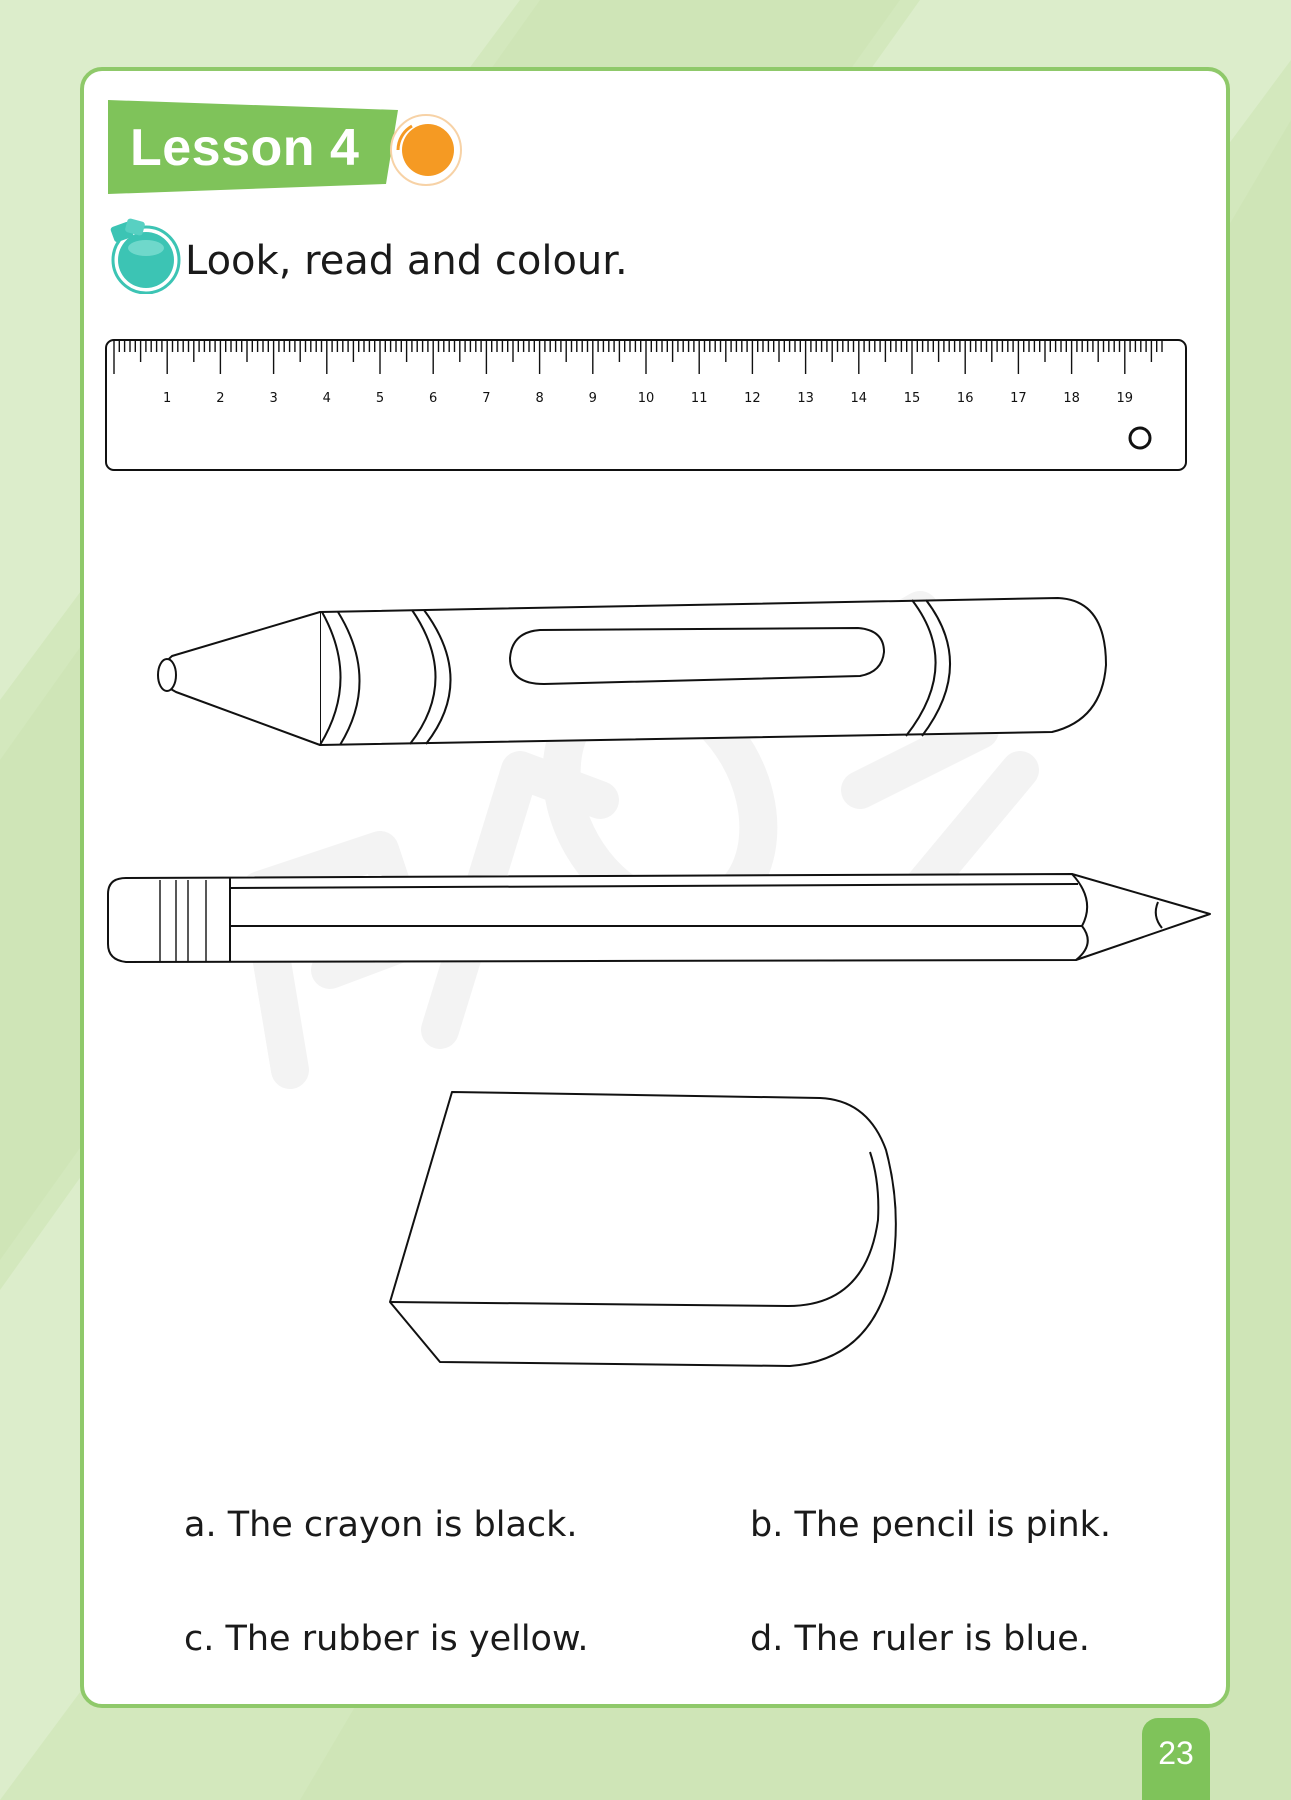  I want to click on pencil-drawing, so click(659, 918).